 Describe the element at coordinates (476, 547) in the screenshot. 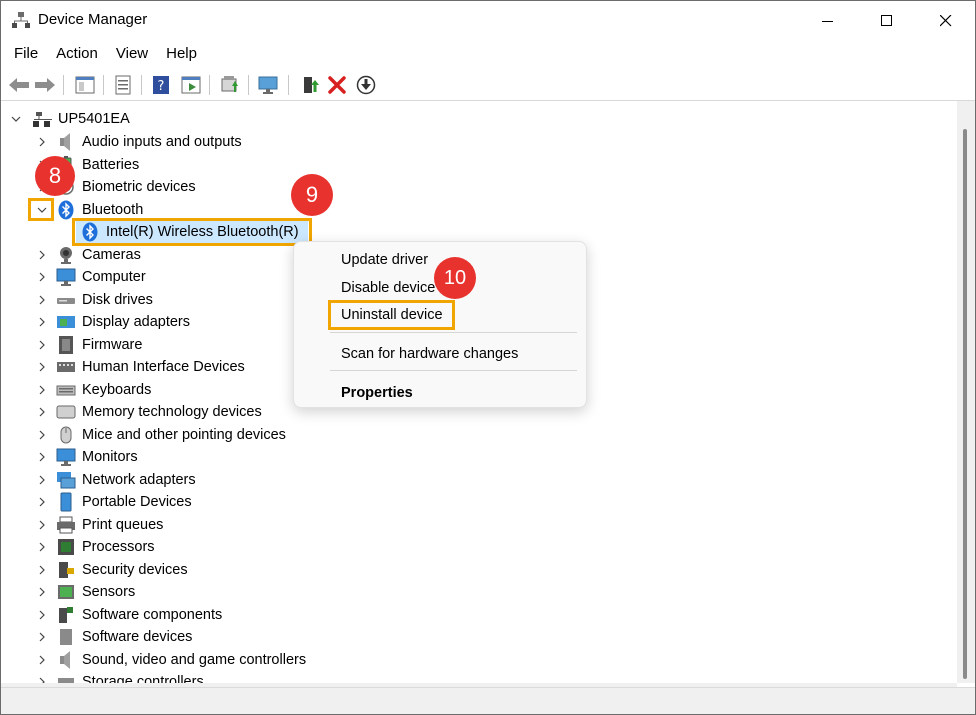

I see `tree-item-processors: Processors` at that location.